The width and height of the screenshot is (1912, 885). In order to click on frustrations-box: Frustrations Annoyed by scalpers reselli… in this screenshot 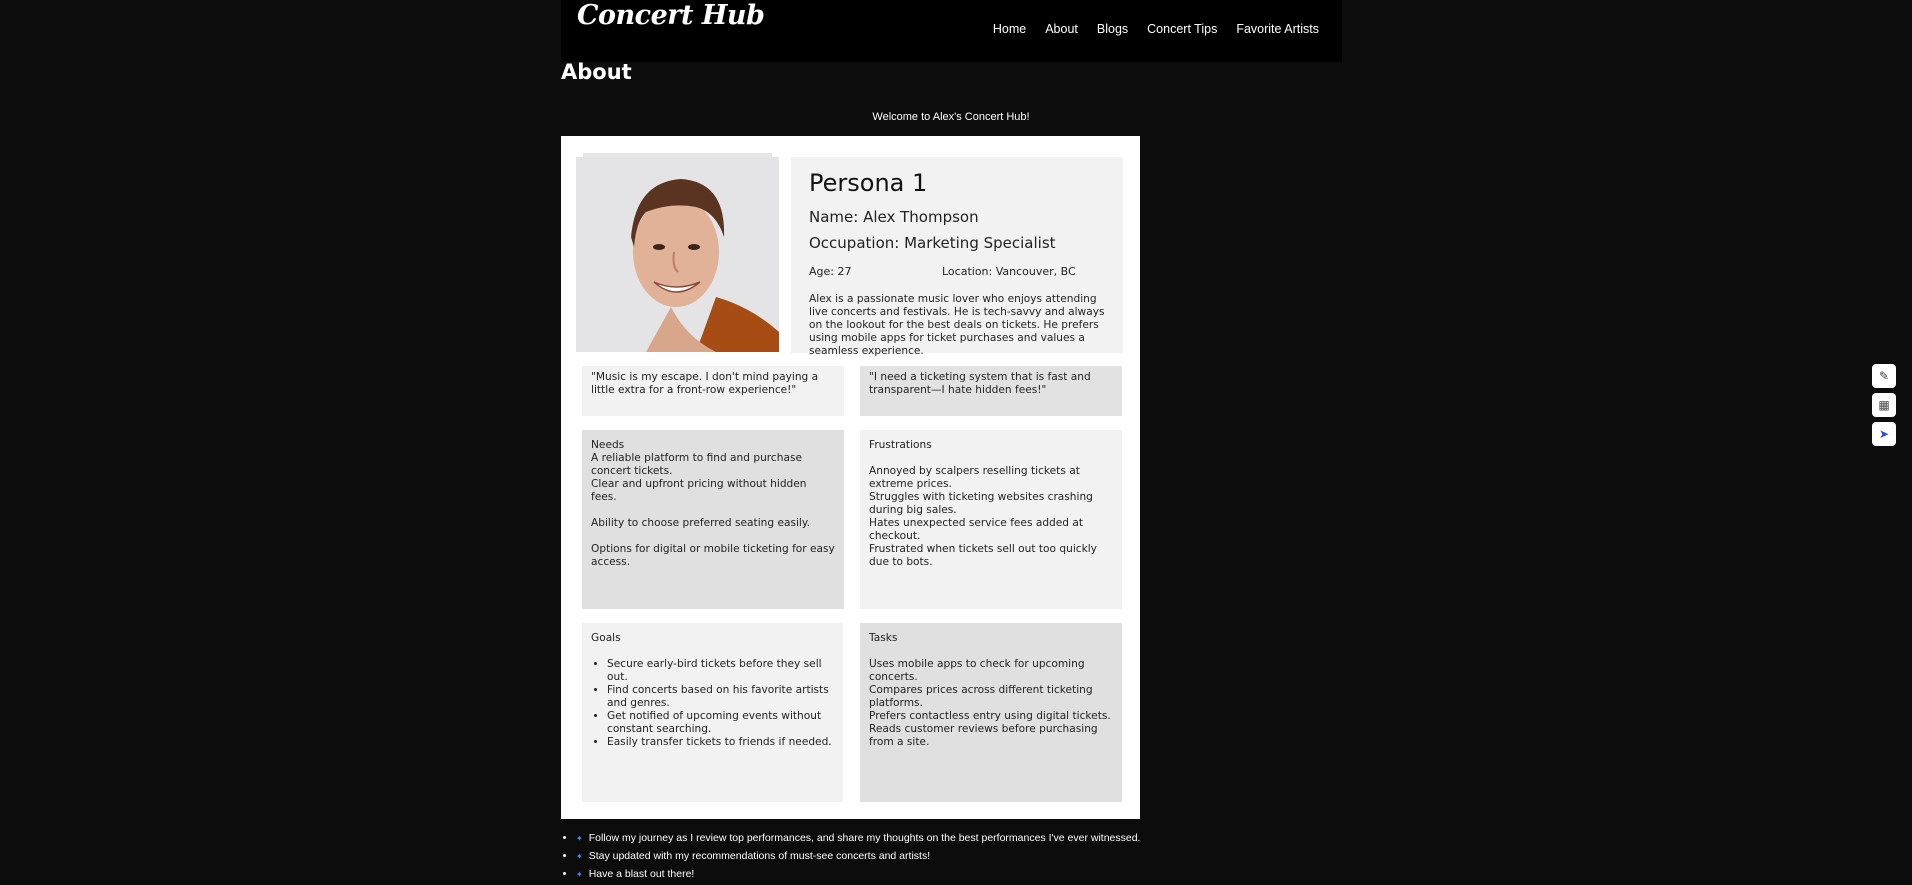, I will do `click(991, 519)`.